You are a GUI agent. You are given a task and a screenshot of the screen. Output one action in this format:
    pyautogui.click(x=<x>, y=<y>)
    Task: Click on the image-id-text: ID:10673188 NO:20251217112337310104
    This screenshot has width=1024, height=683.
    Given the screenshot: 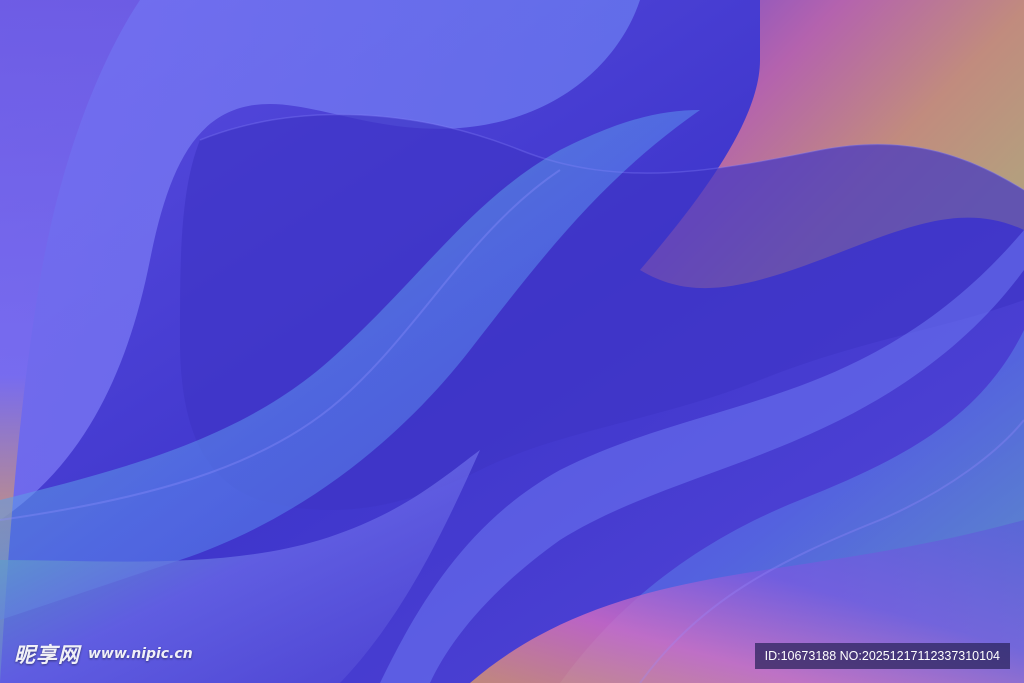 What is the action you would take?
    pyautogui.click(x=882, y=656)
    